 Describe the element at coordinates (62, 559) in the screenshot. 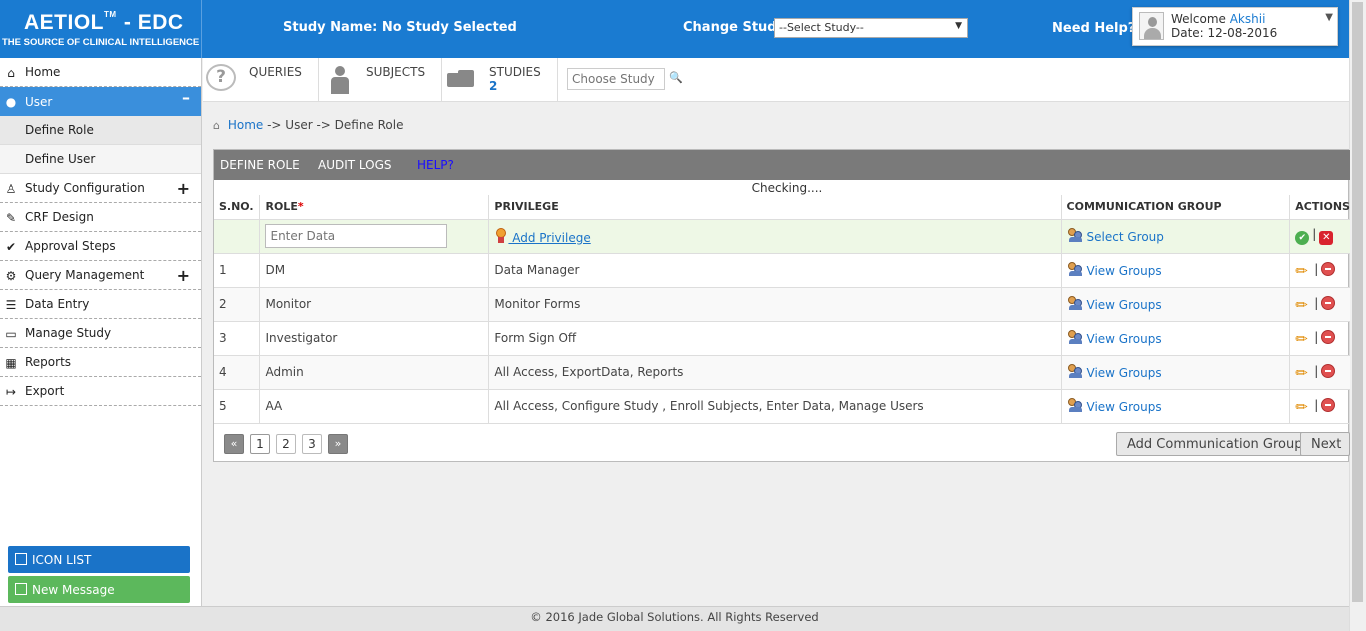

I see `icon-list-label: ICON LIST` at that location.